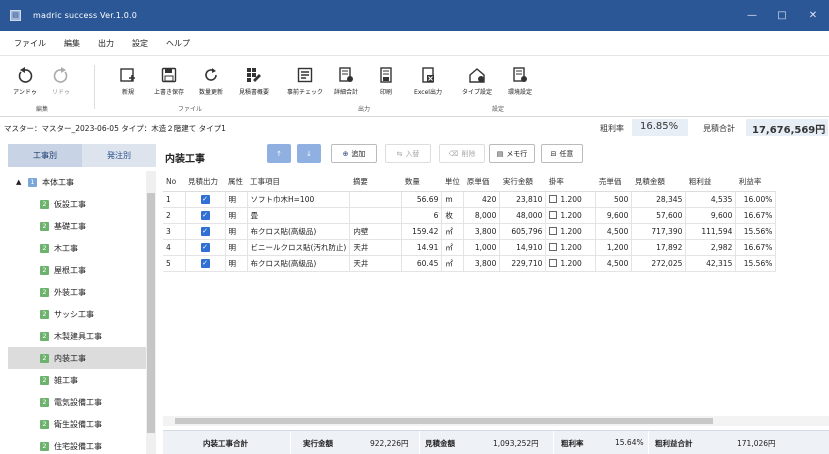  What do you see at coordinates (309, 153) in the screenshot?
I see `move-down-button: ↓` at bounding box center [309, 153].